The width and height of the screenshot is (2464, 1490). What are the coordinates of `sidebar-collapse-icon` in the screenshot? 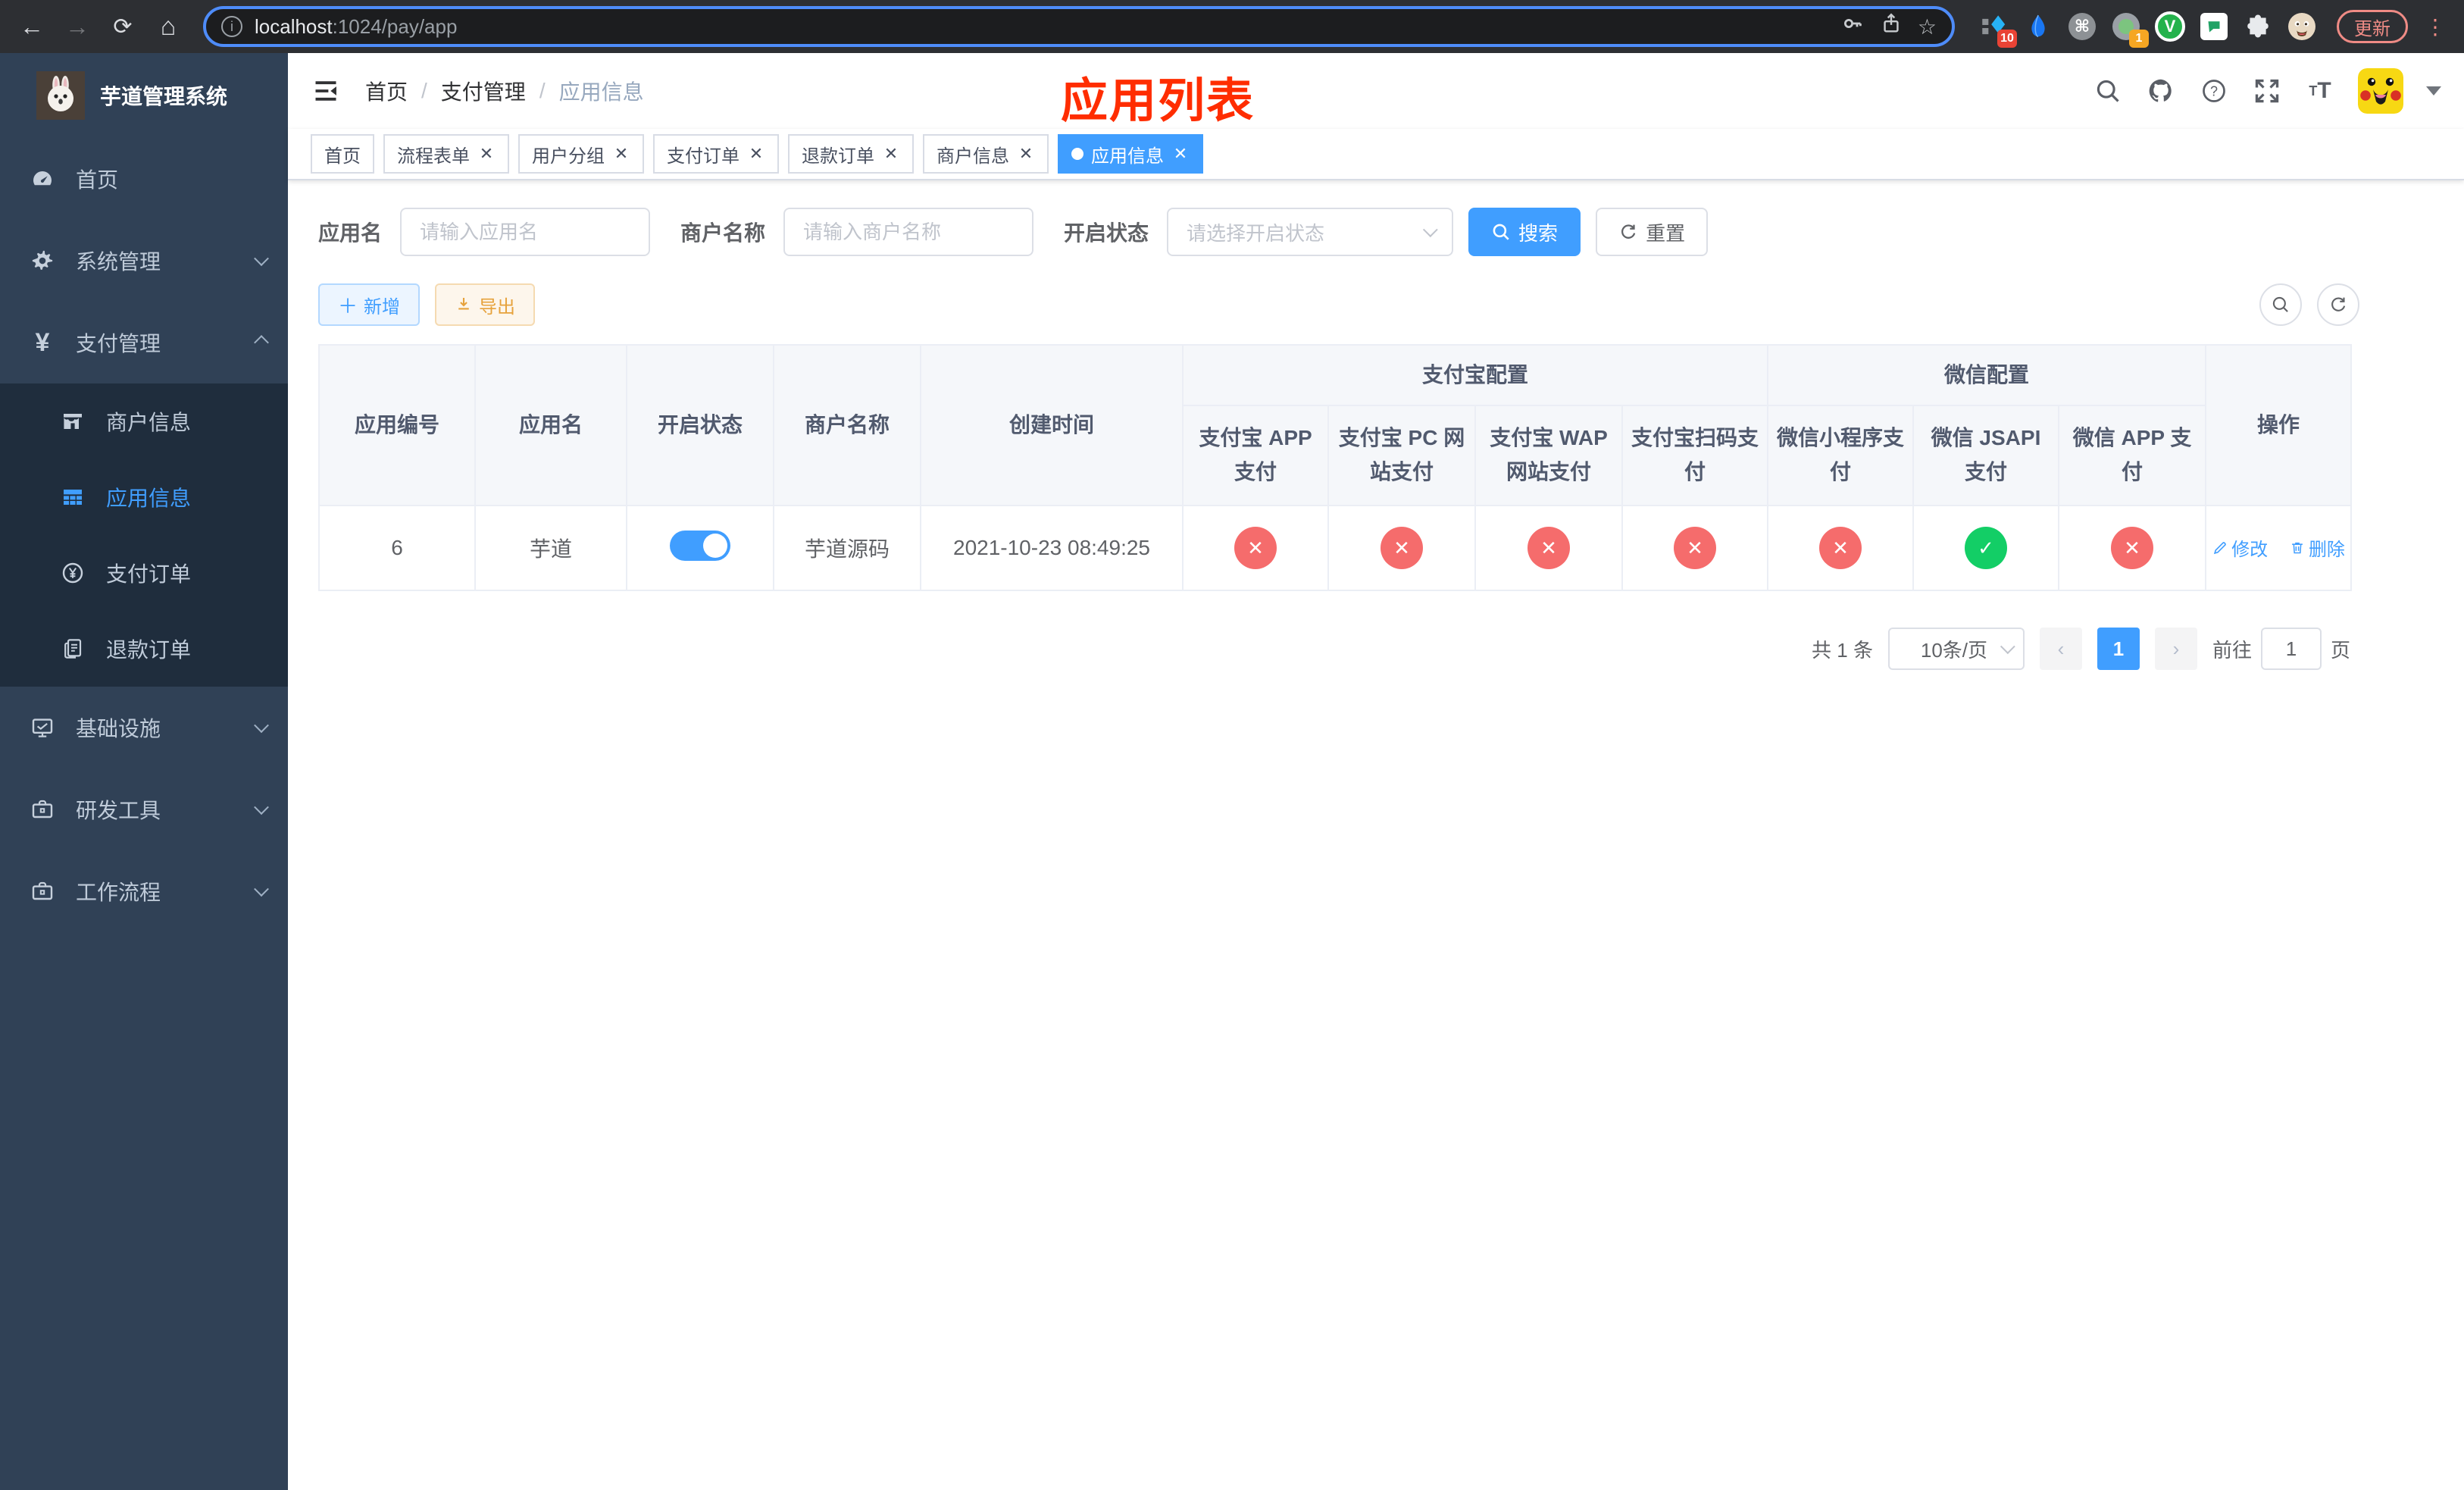 It's located at (326, 91).